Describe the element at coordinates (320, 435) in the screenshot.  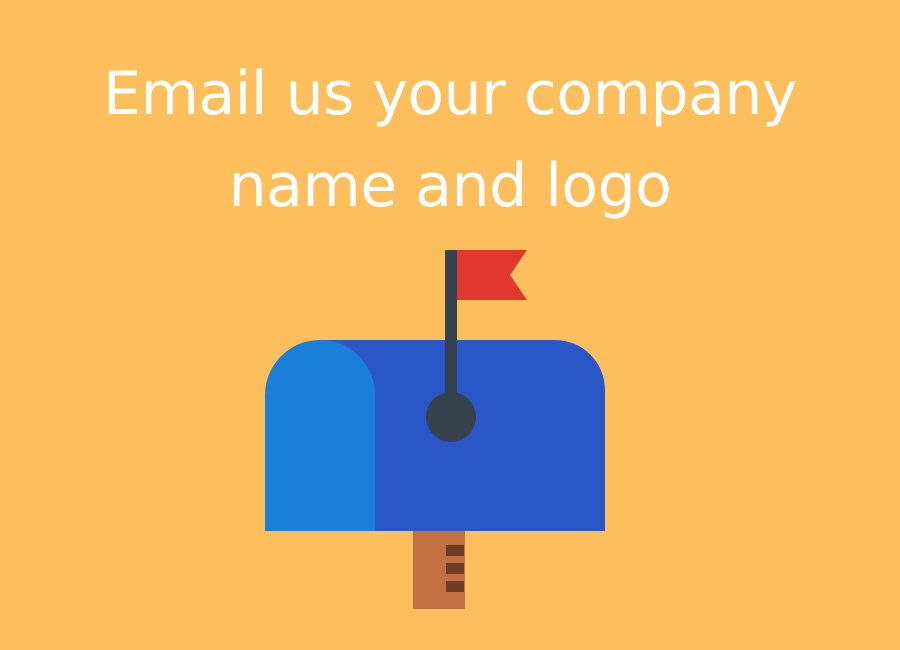
I see `mailbox-door` at that location.